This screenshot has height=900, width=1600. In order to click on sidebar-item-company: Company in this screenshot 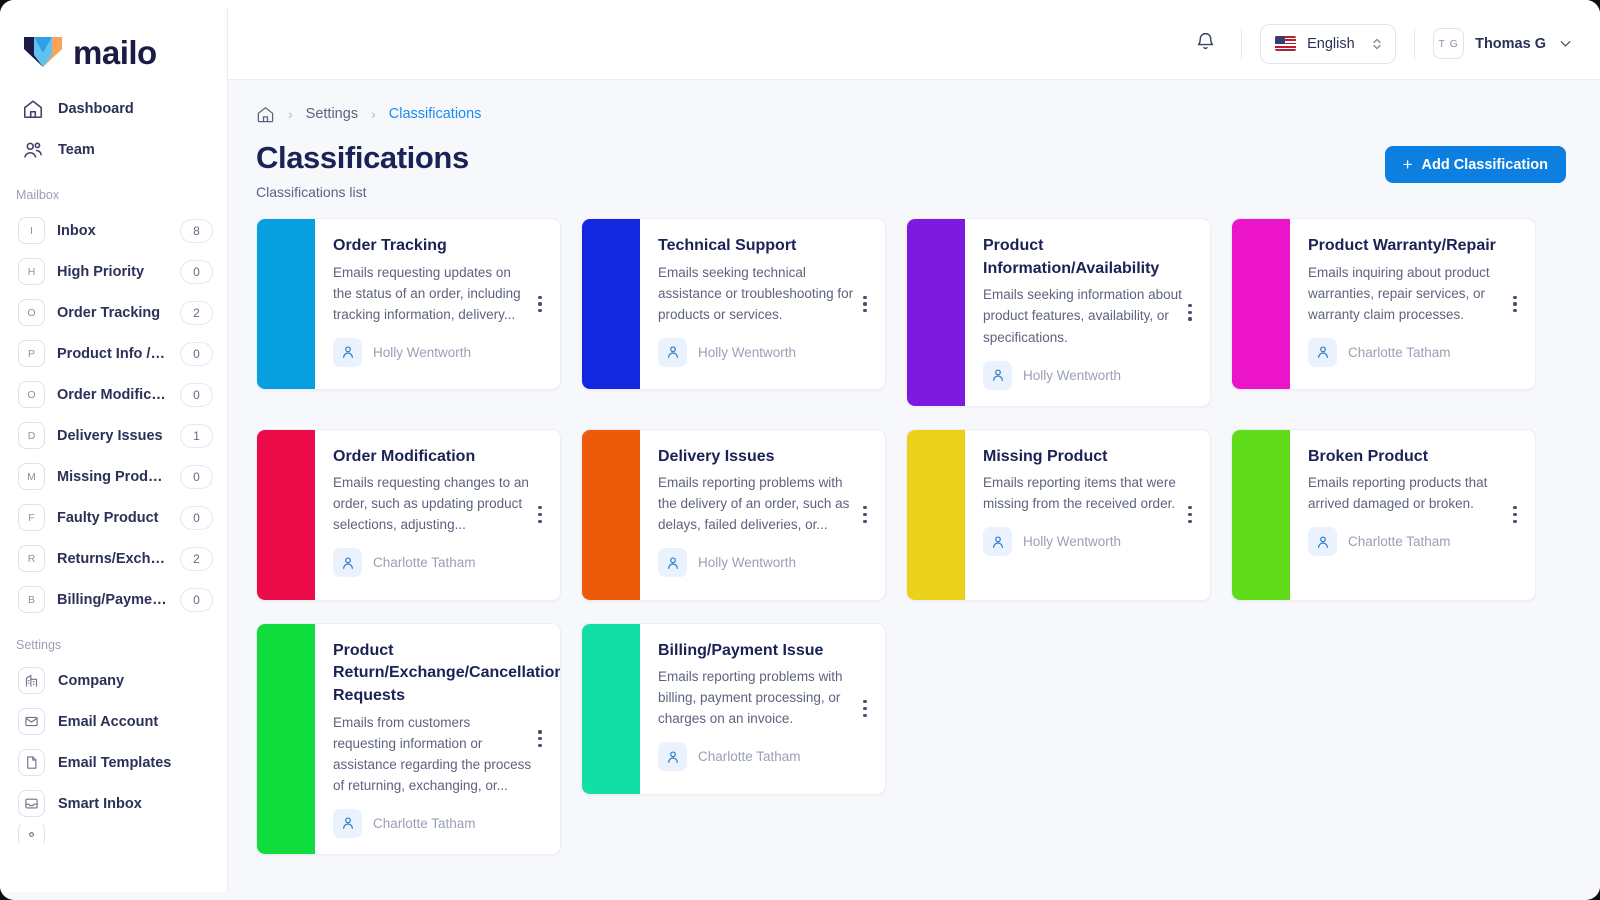, I will do `click(113, 680)`.